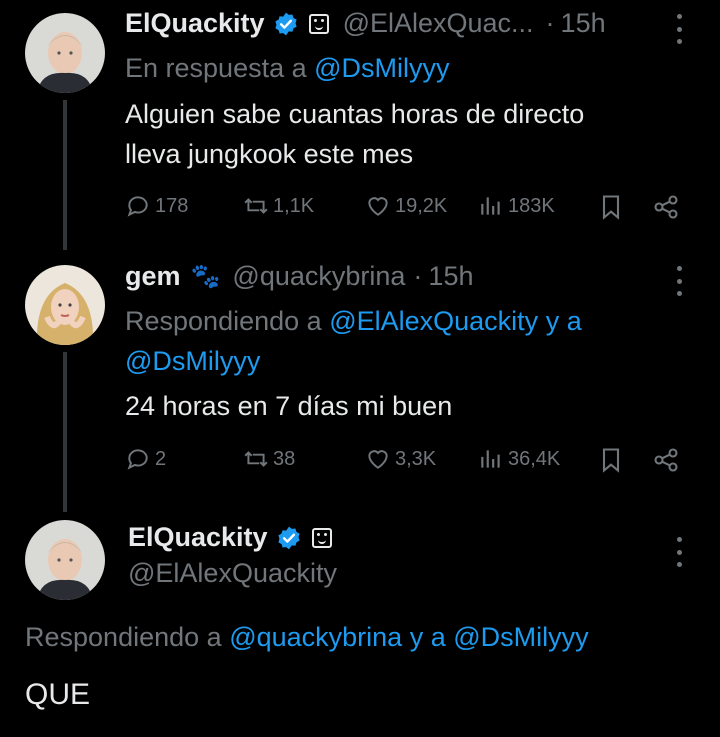 The height and width of the screenshot is (737, 720). I want to click on reply-button: 2, so click(145, 459).